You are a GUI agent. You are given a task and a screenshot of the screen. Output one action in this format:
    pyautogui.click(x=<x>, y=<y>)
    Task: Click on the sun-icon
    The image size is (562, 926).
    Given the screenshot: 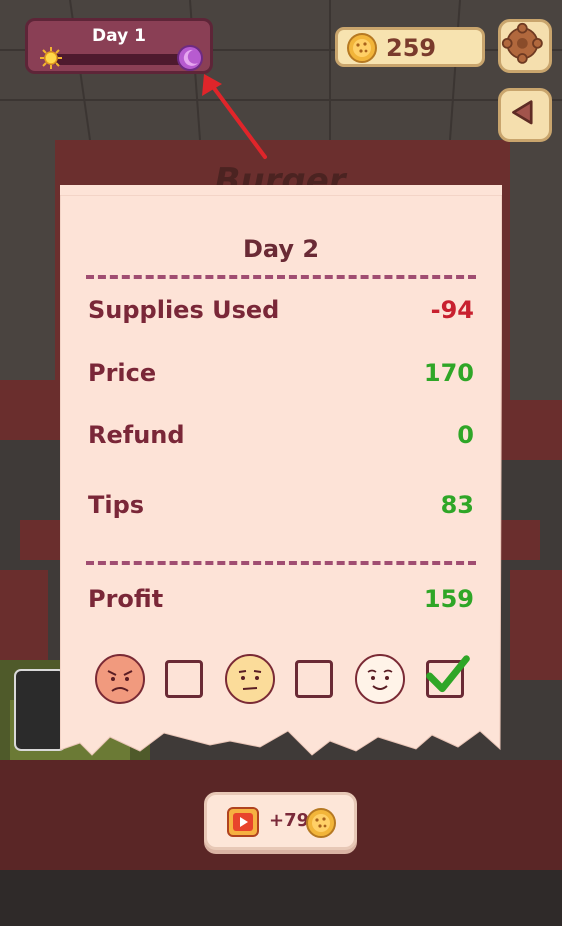 What is the action you would take?
    pyautogui.click(x=51, y=58)
    